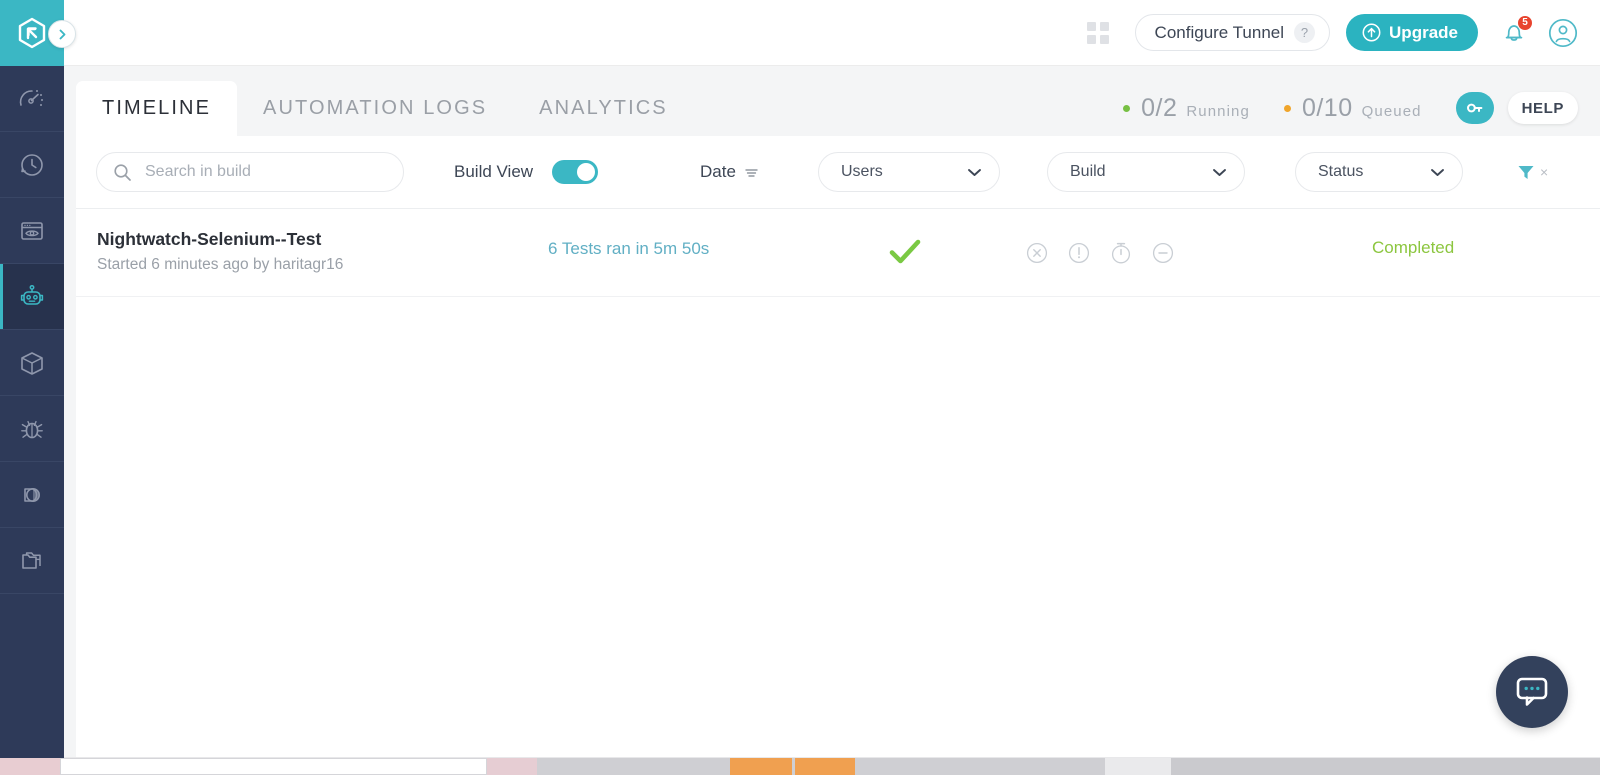 Image resolution: width=1600 pixels, height=775 pixels. Describe the element at coordinates (1516, 30) in the screenshot. I see `notifications-button: 5` at that location.